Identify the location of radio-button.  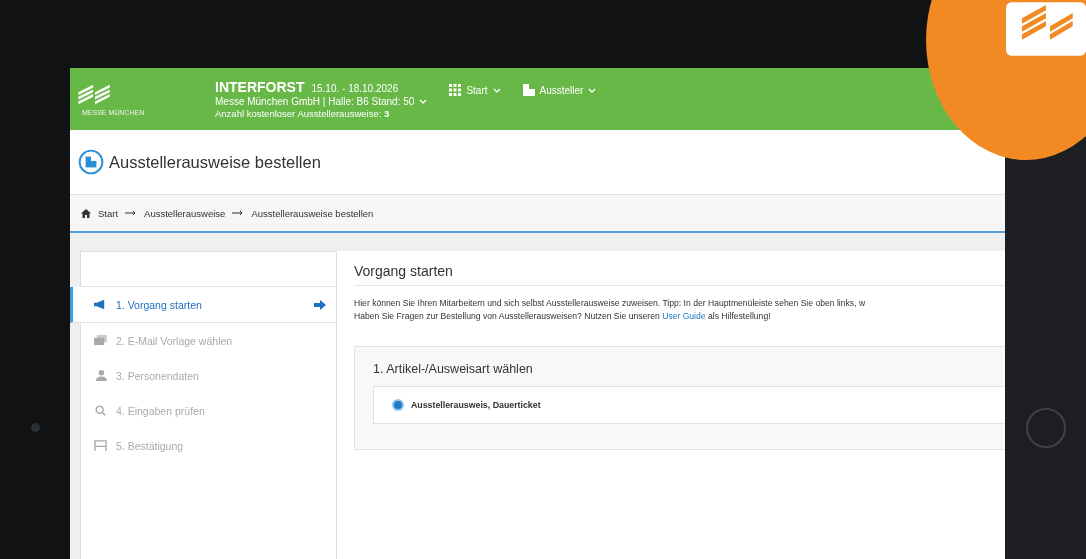
(398, 405).